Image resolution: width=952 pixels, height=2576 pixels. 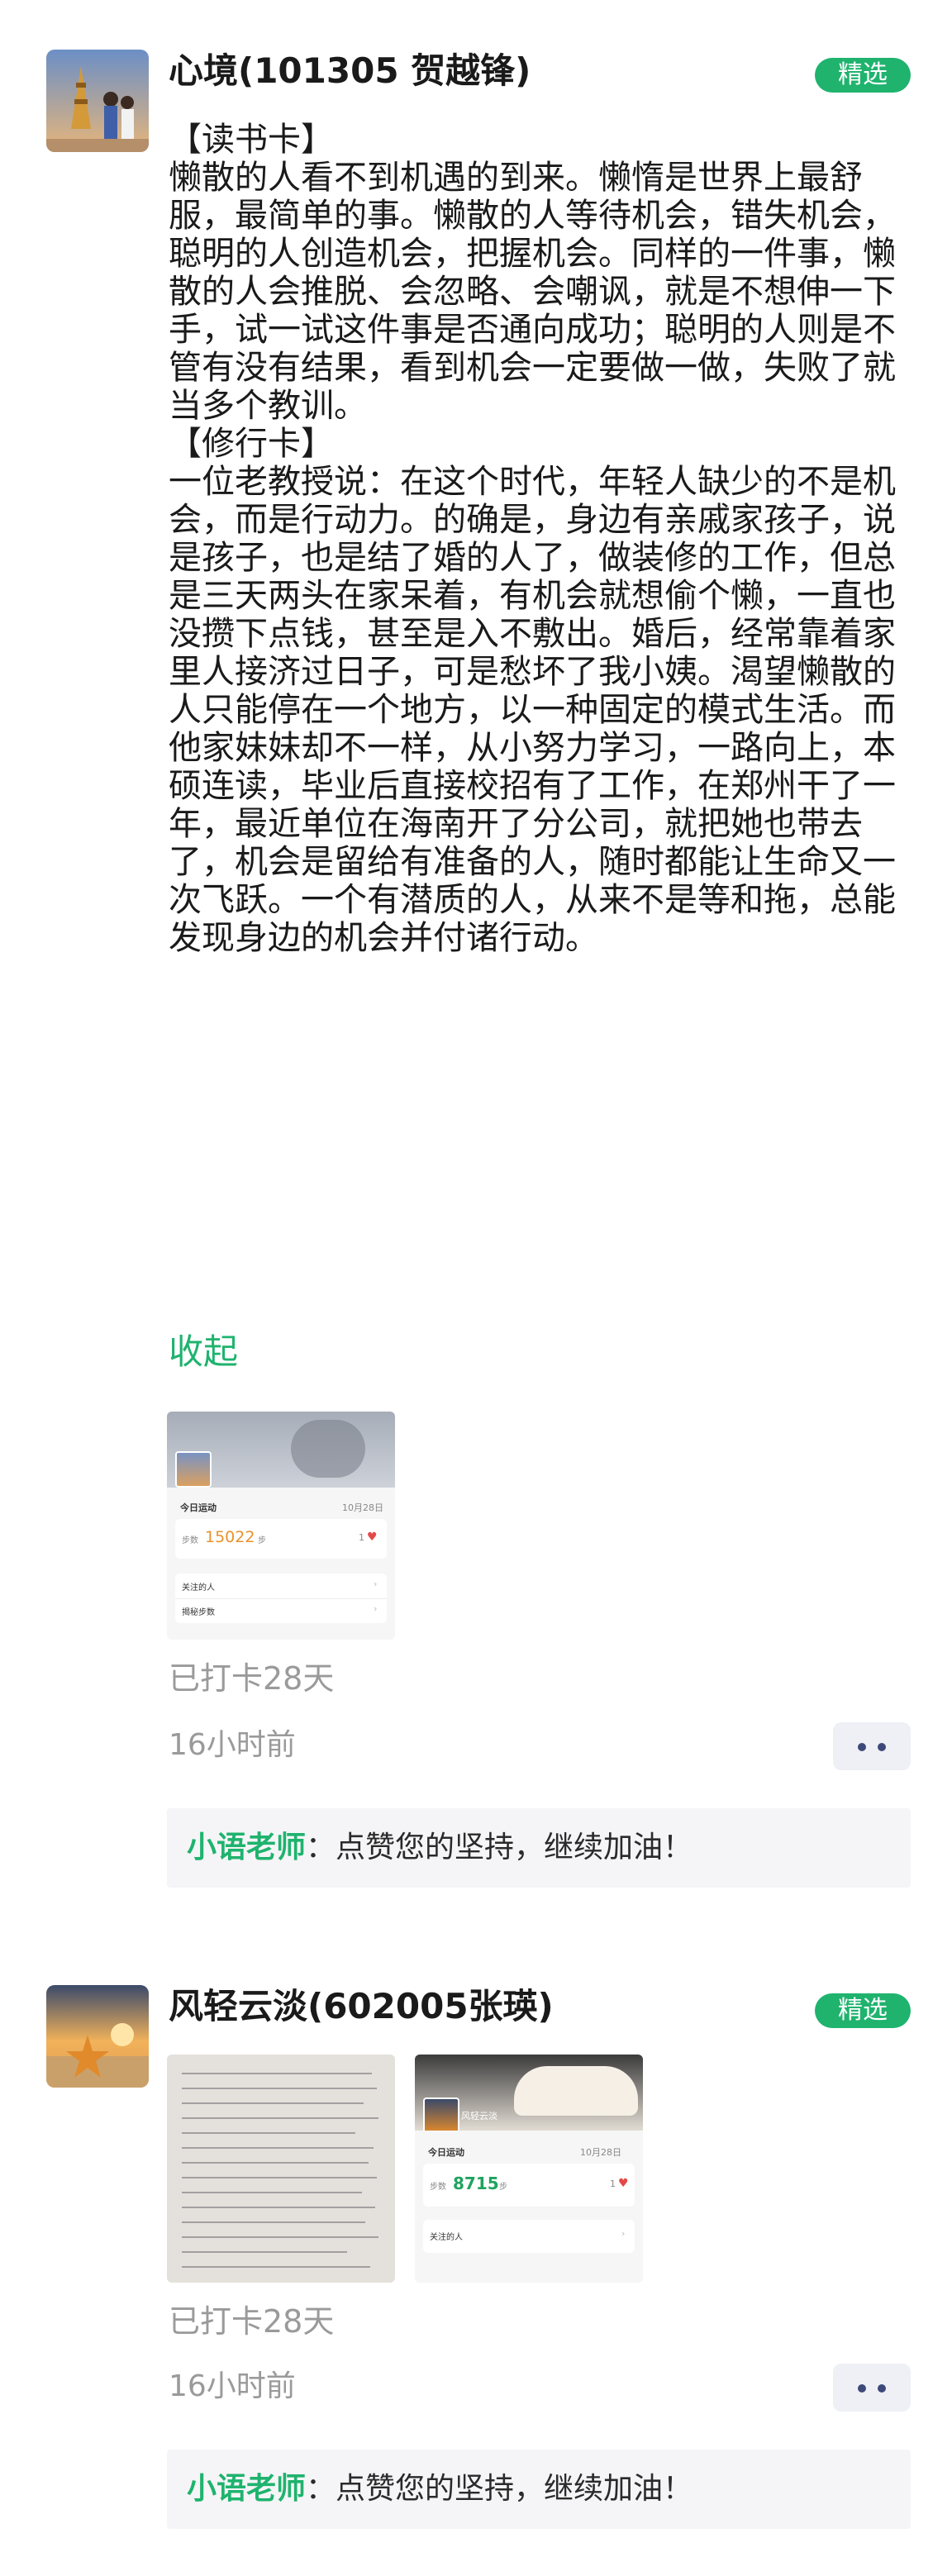 I want to click on card-user-name: 风轻云淡, so click(x=479, y=2116).